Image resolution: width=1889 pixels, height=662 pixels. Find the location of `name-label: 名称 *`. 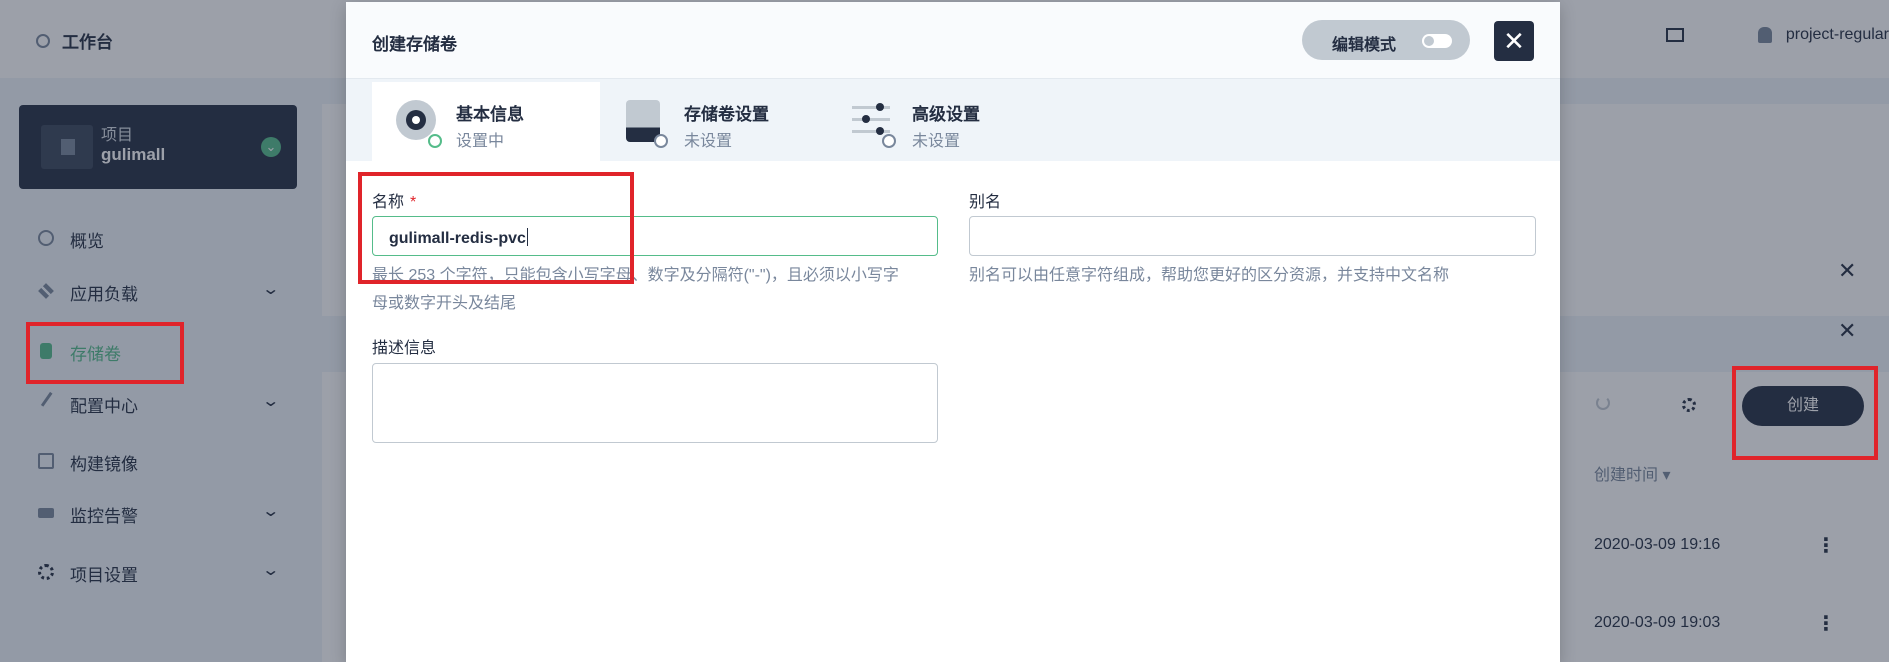

name-label: 名称 * is located at coordinates (394, 200).